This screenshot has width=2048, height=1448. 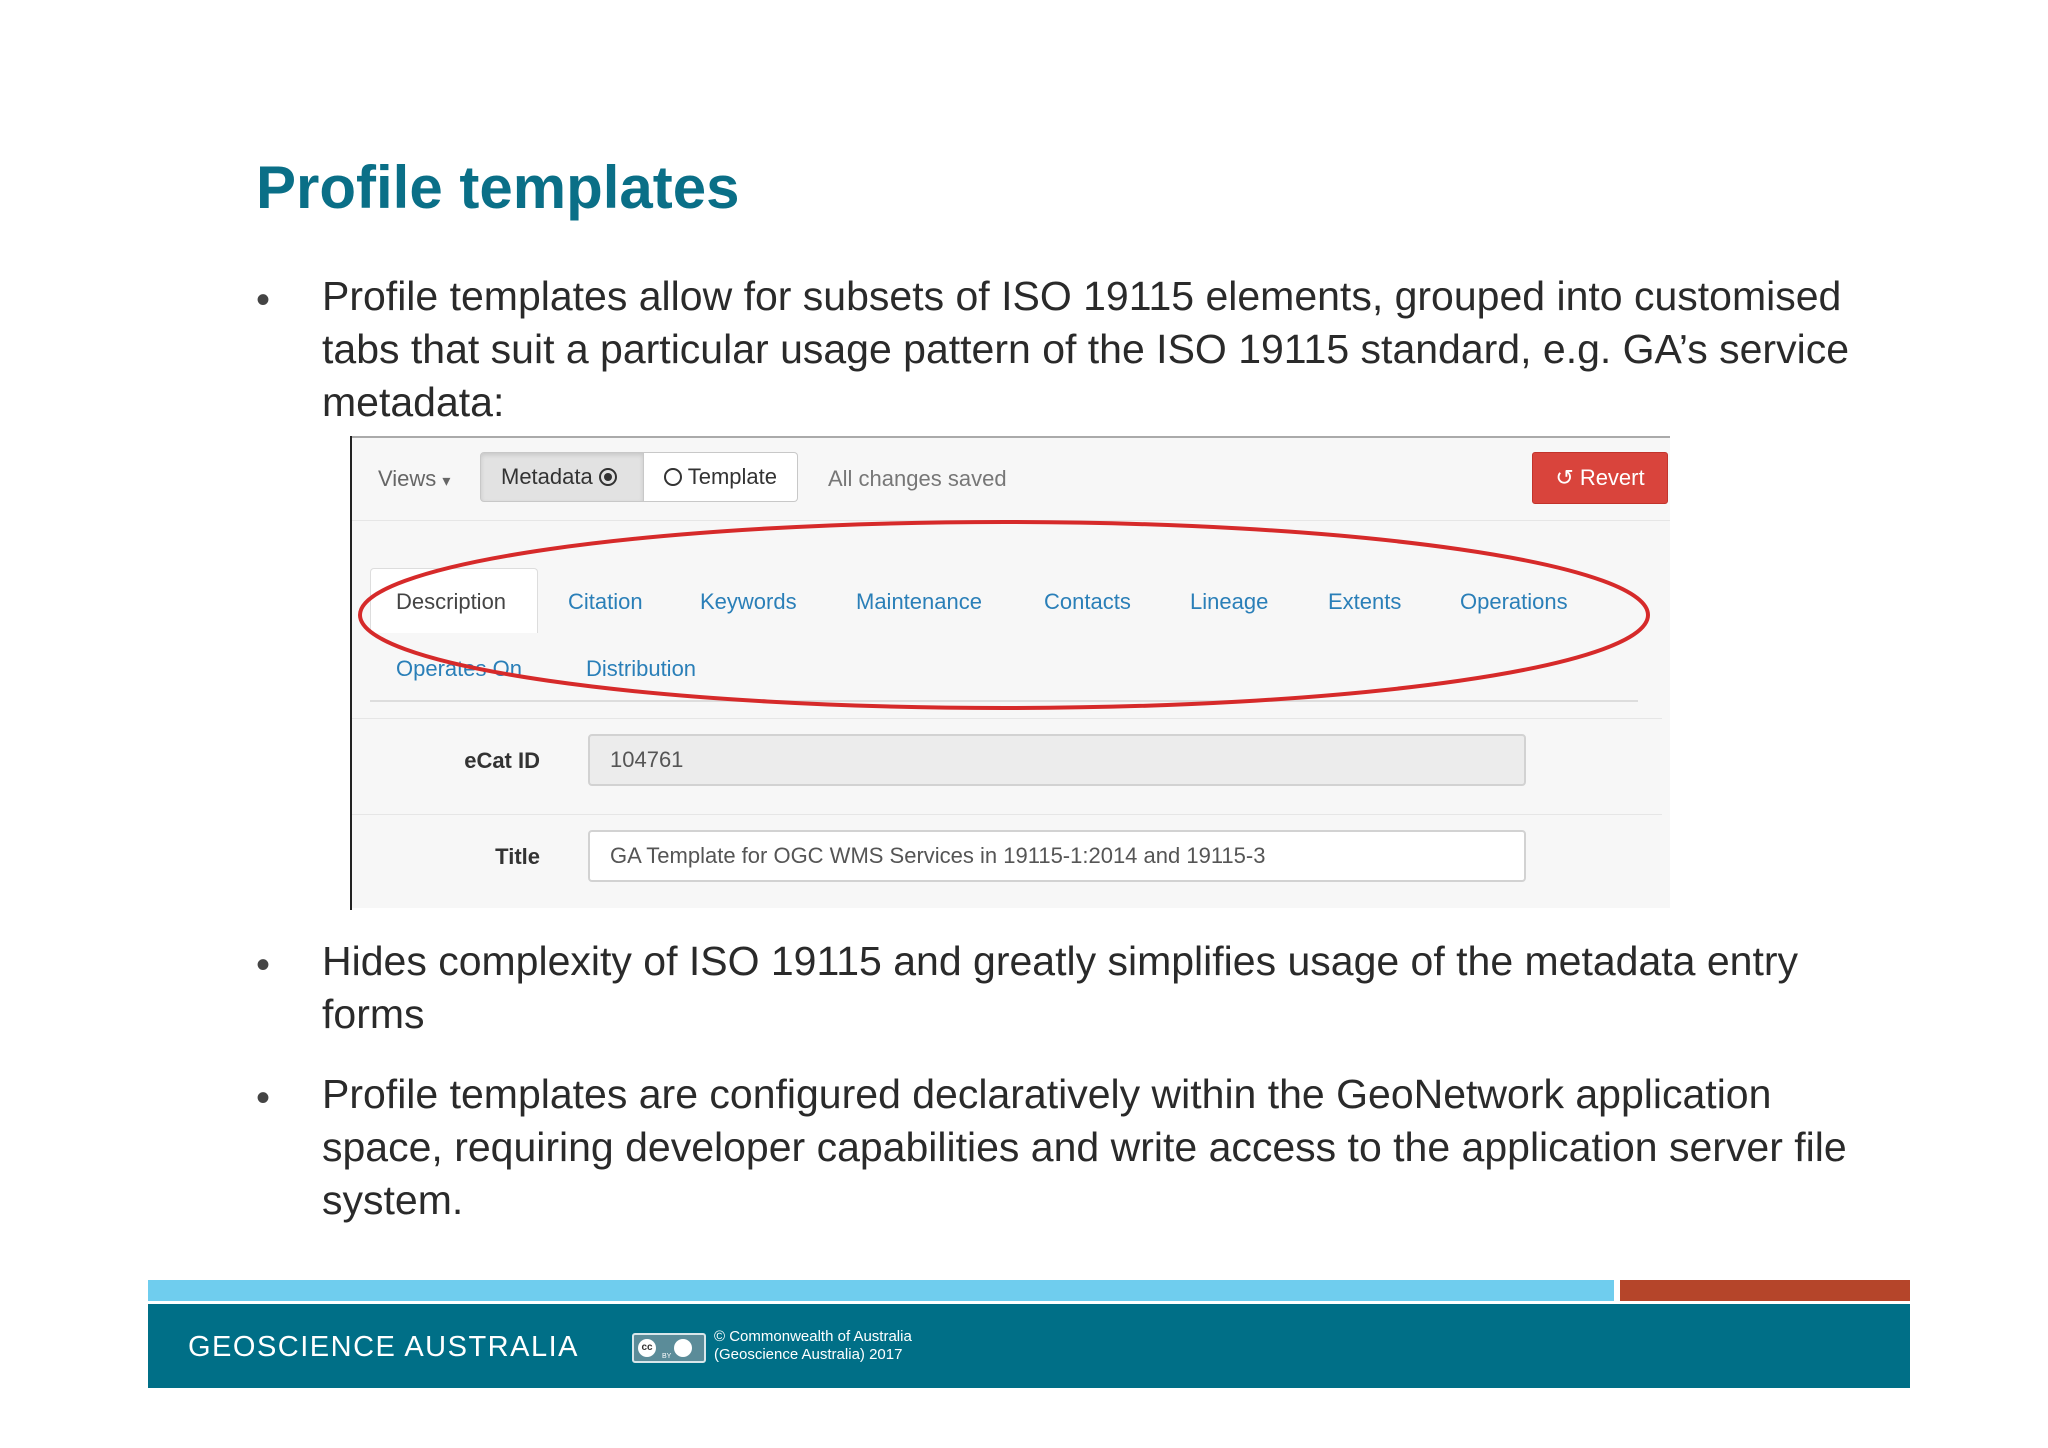 What do you see at coordinates (498, 187) in the screenshot?
I see `slide-title: Profile templates` at bounding box center [498, 187].